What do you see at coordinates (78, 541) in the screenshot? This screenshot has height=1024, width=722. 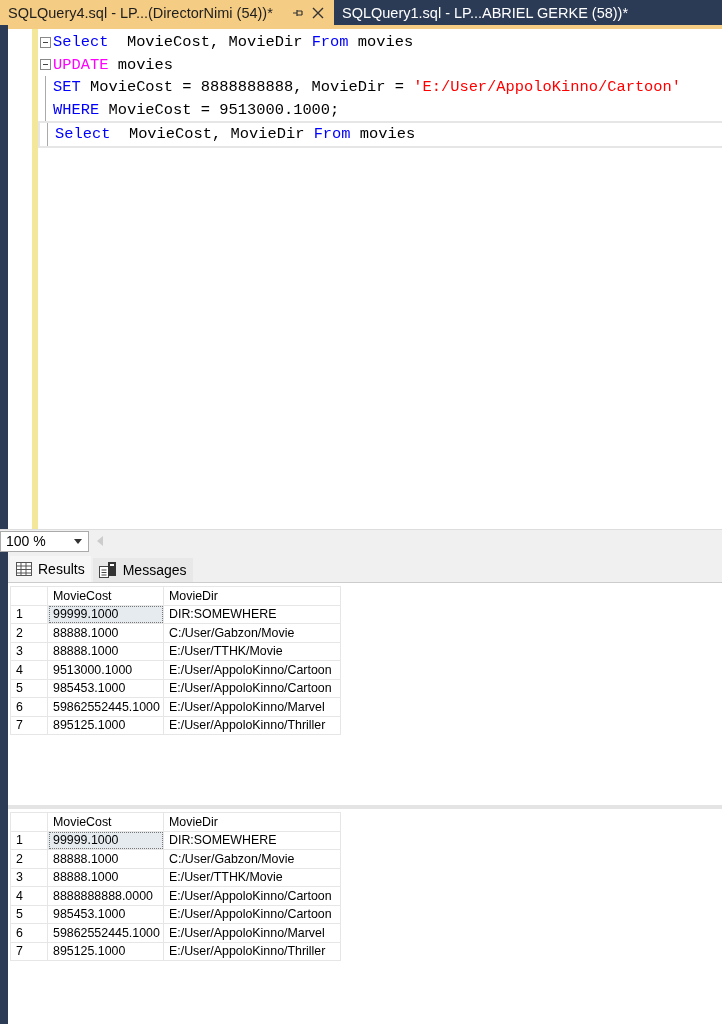 I see `caret-icon` at bounding box center [78, 541].